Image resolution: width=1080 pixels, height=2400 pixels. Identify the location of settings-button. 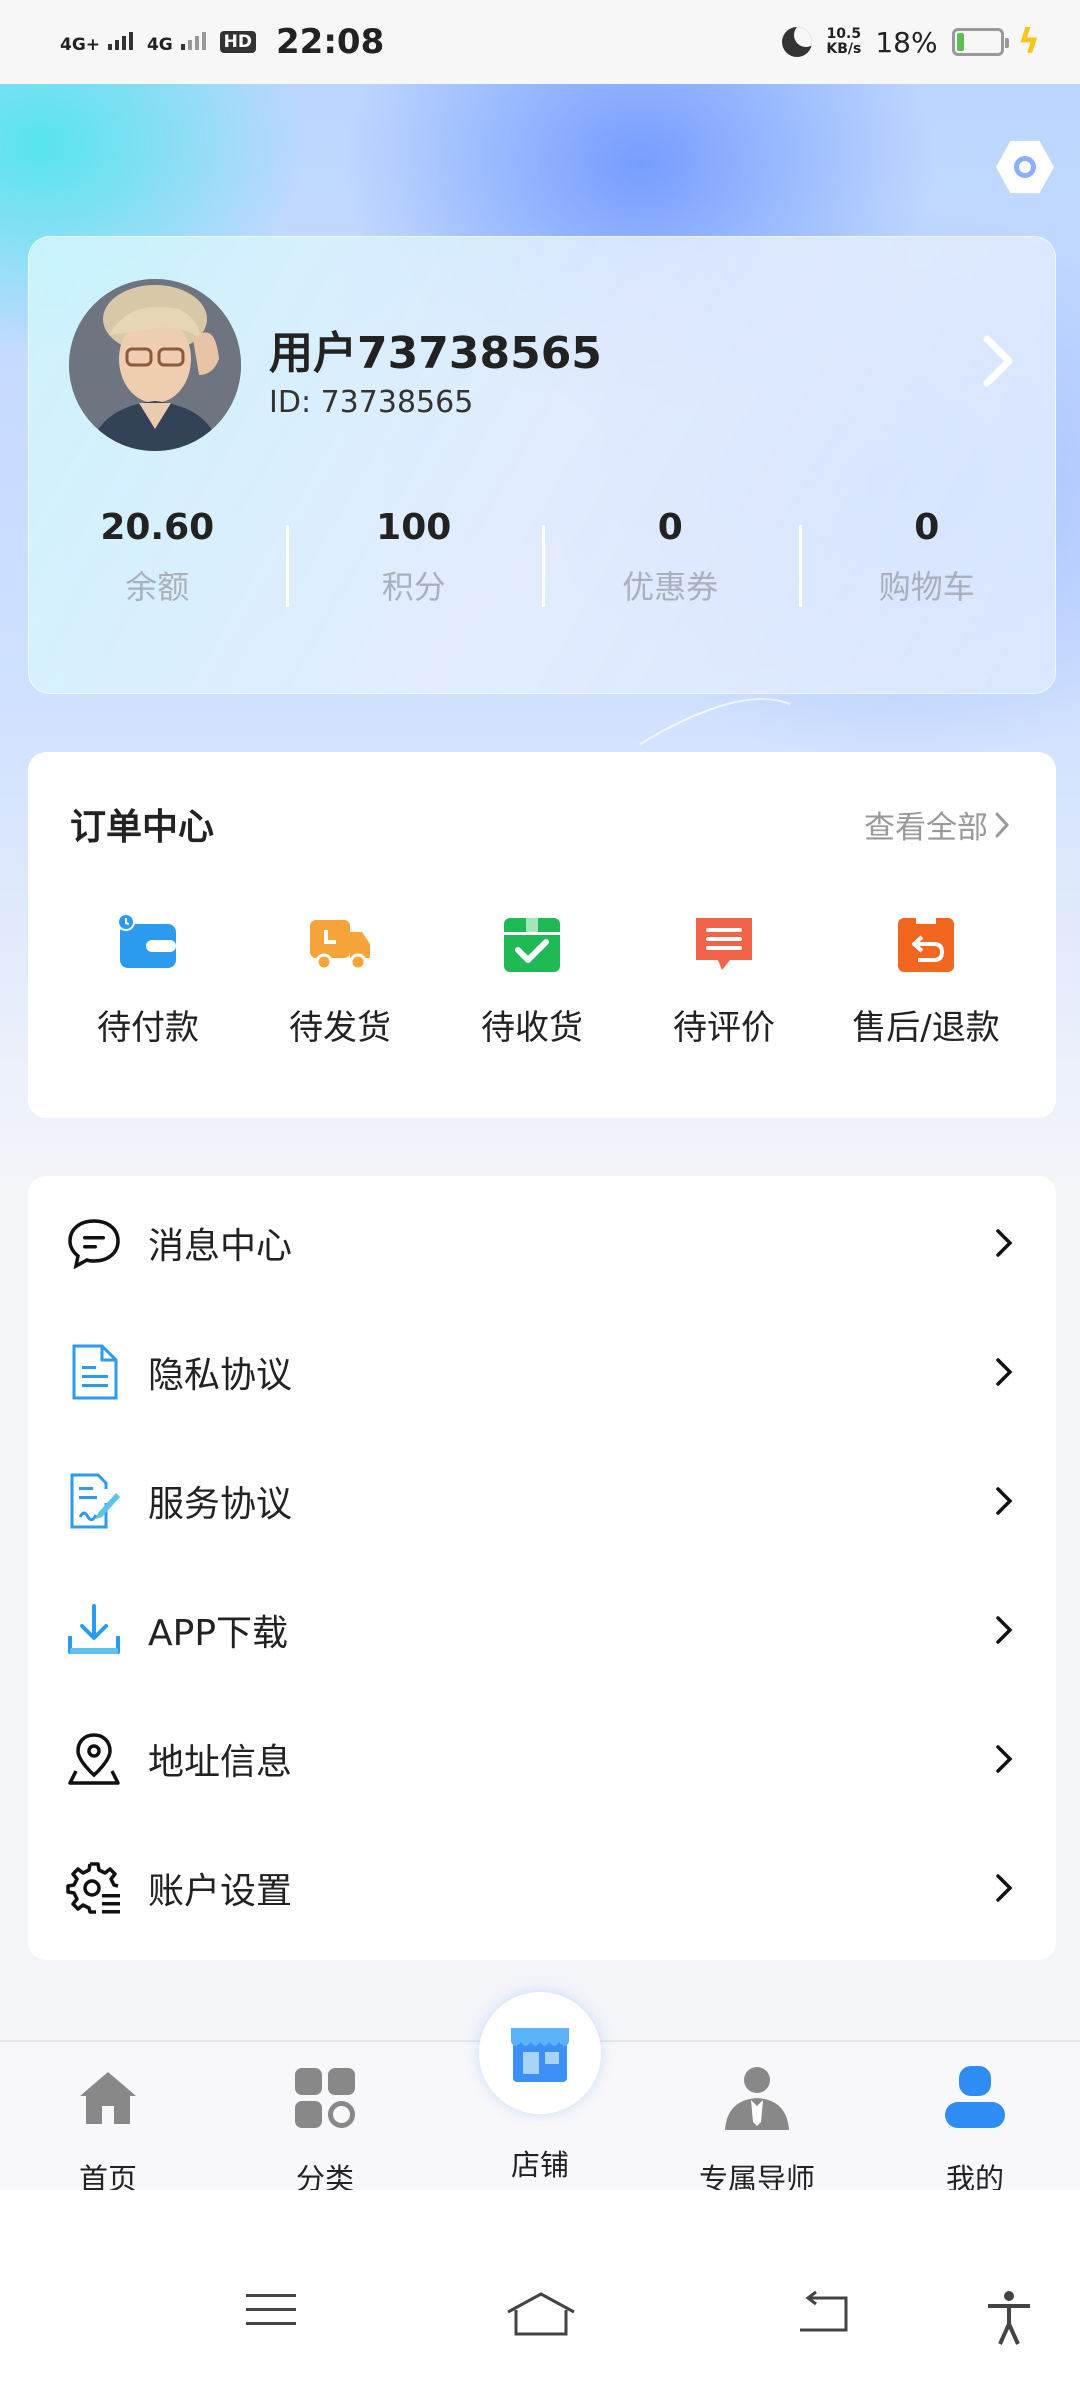
(1025, 167).